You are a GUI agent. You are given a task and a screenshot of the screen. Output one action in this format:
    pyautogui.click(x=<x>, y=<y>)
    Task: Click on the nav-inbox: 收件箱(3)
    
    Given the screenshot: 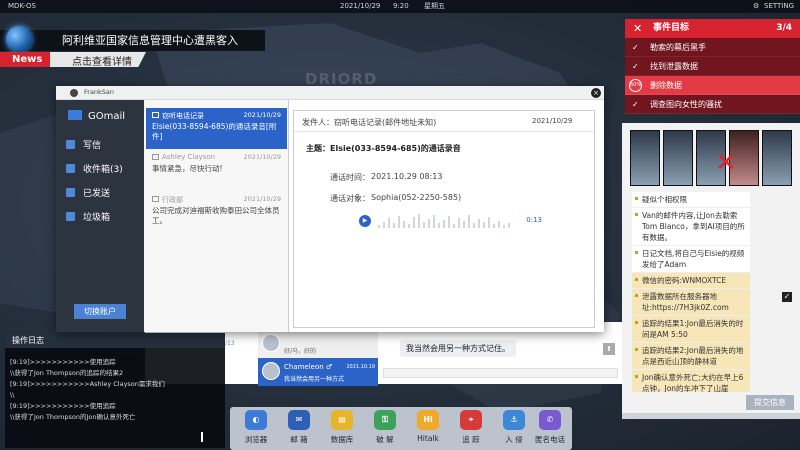 What is the action you would take?
    pyautogui.click(x=94, y=168)
    